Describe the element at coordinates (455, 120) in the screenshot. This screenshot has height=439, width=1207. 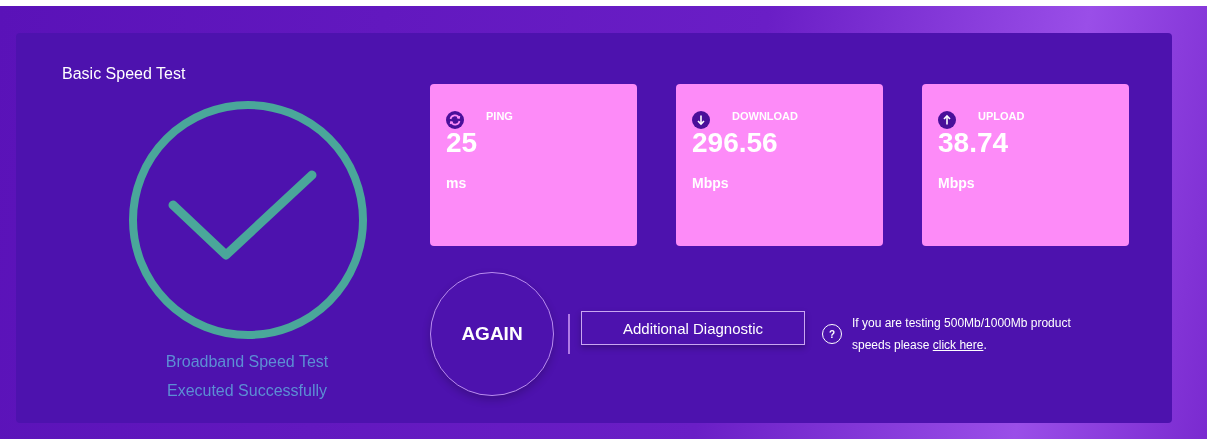
I see `refresh-icon` at that location.